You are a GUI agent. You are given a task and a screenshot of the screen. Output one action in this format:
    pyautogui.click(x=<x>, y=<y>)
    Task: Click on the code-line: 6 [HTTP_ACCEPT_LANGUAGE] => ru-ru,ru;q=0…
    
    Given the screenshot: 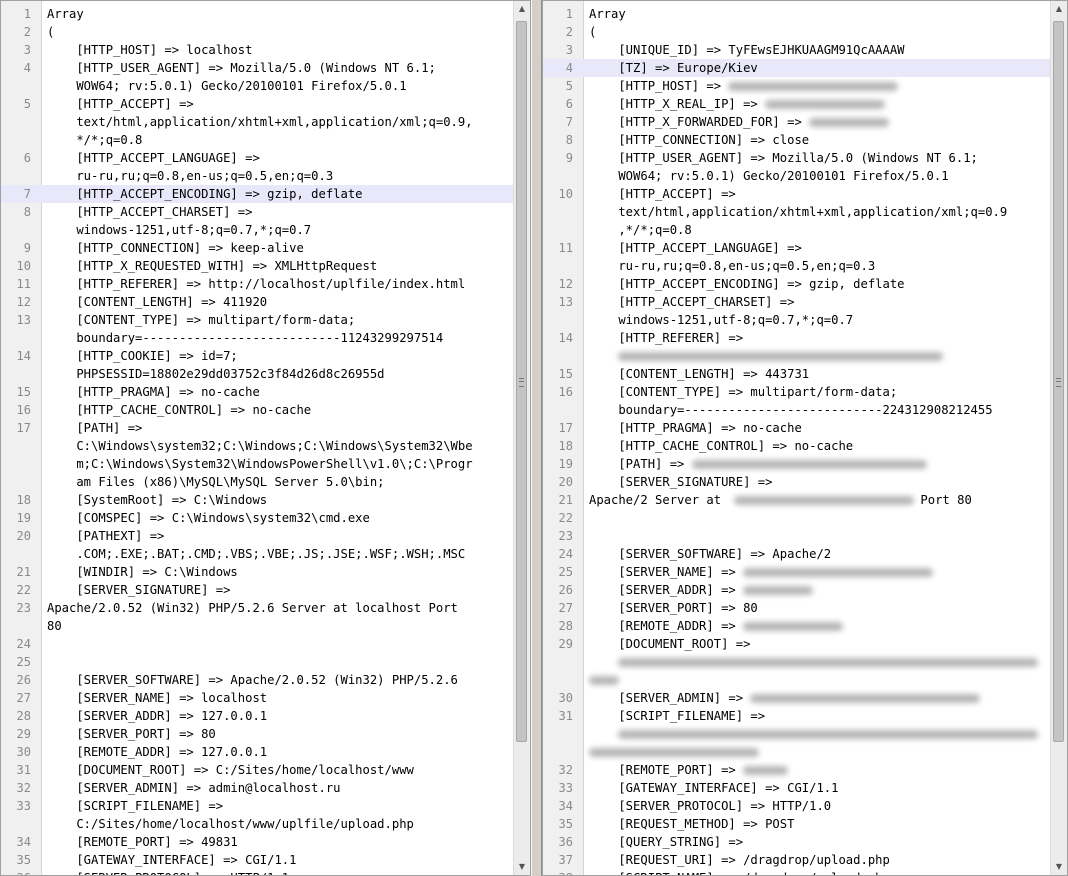 What is the action you would take?
    pyautogui.click(x=257, y=167)
    